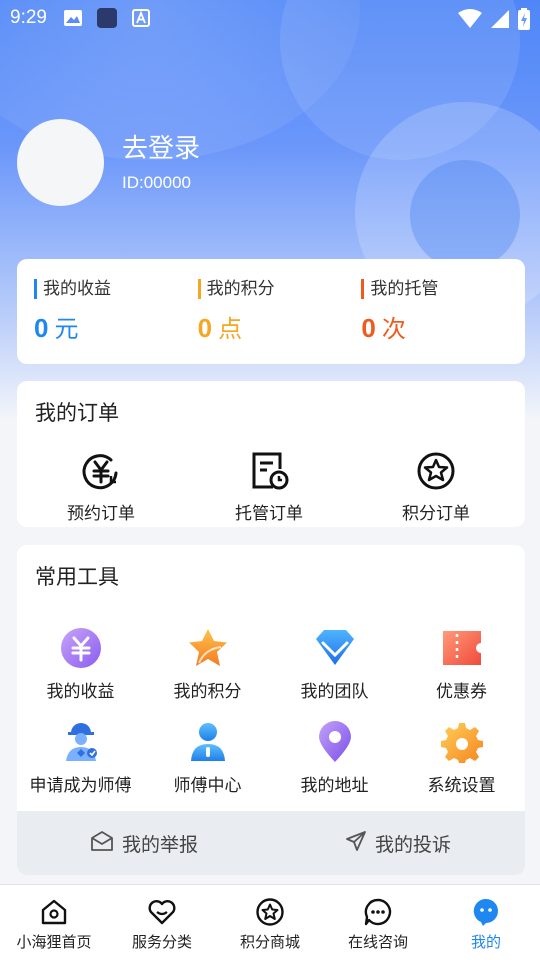  I want to click on app-notification-icon, so click(106, 18).